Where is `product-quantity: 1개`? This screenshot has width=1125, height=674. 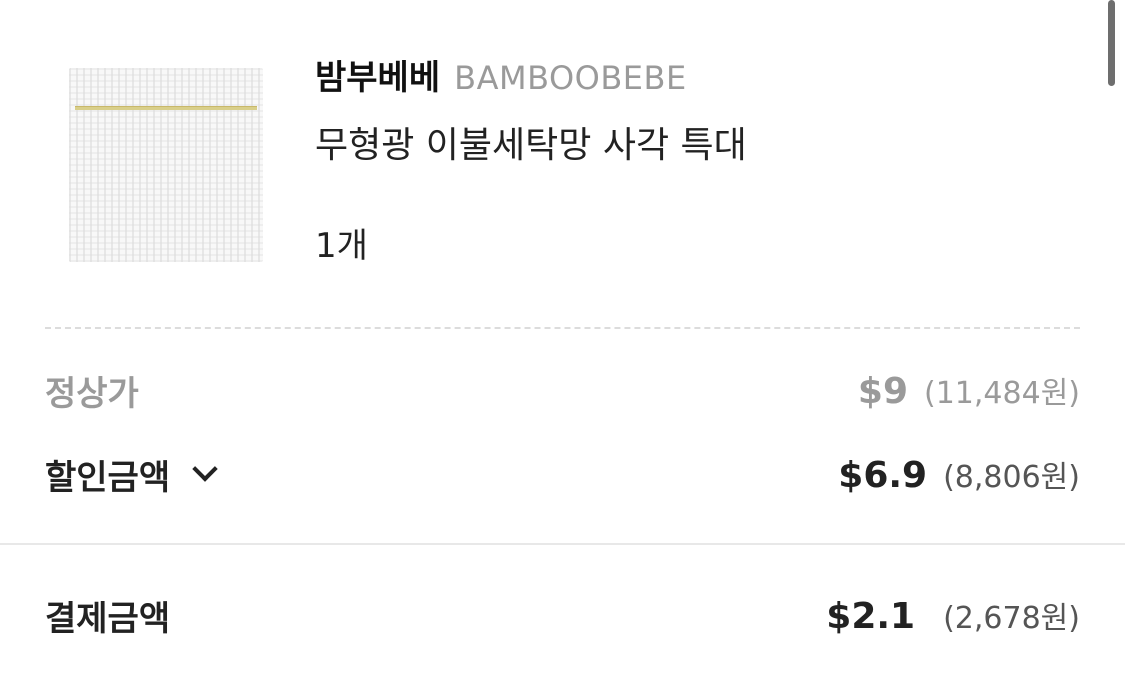 product-quantity: 1개 is located at coordinates (341, 246).